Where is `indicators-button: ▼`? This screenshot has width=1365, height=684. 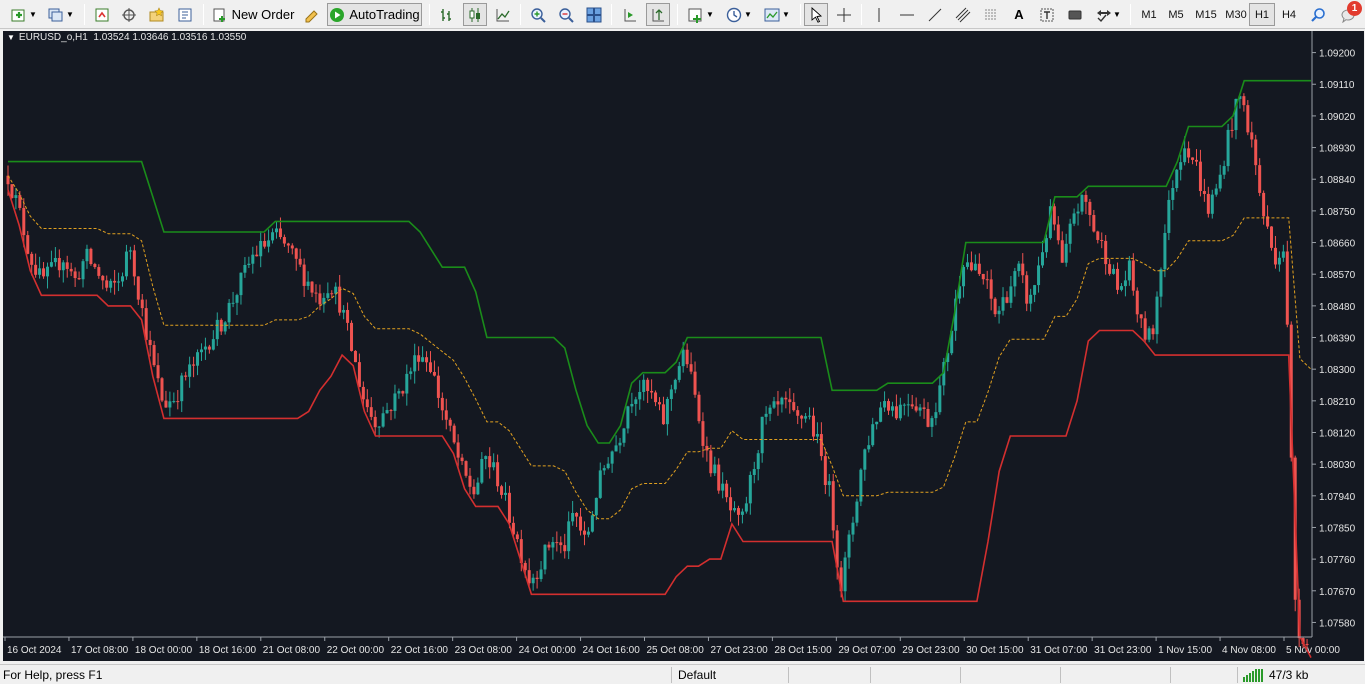 indicators-button: ▼ is located at coordinates (701, 14).